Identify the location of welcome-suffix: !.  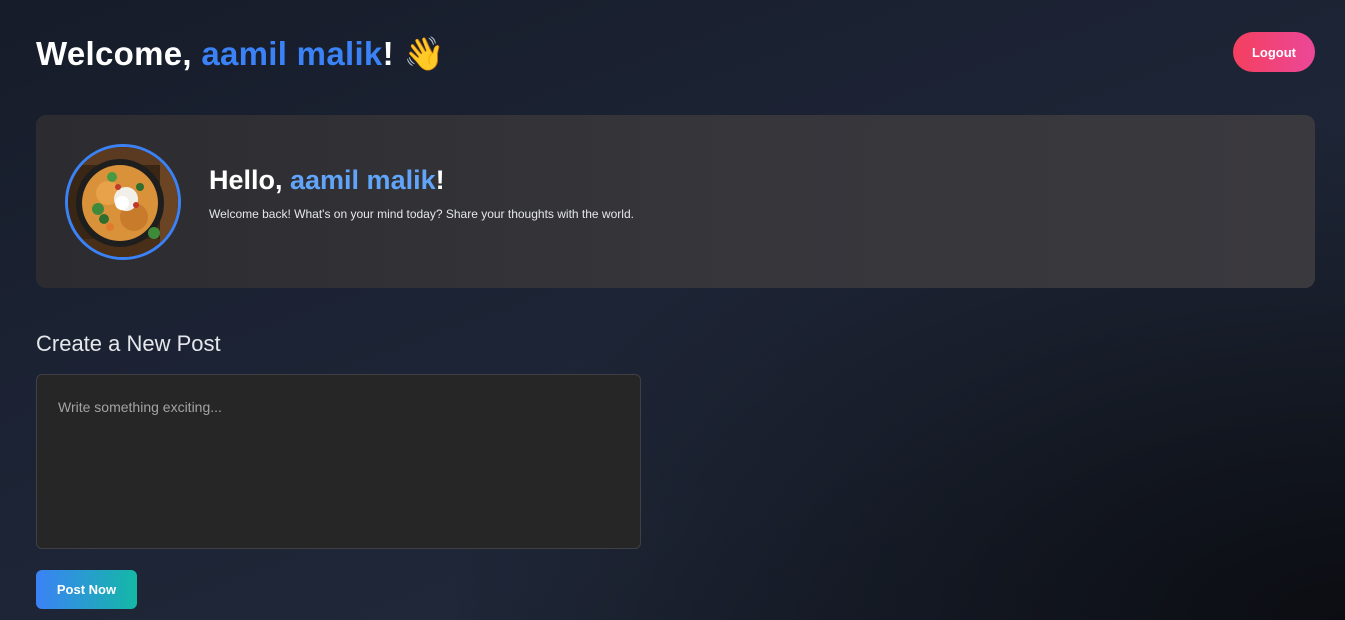
(388, 53).